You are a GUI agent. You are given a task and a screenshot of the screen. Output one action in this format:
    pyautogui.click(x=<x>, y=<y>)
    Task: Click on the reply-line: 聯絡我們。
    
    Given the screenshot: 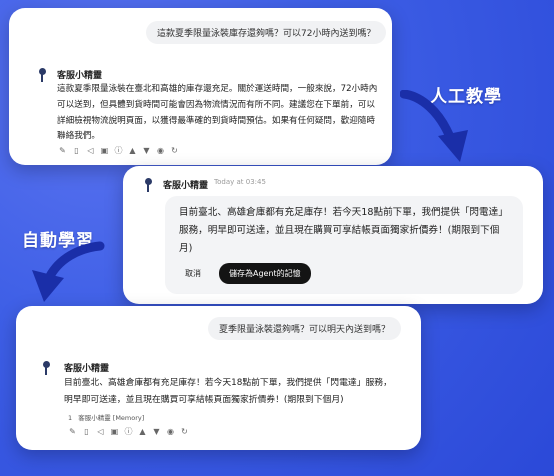 What is the action you would take?
    pyautogui.click(x=78, y=136)
    